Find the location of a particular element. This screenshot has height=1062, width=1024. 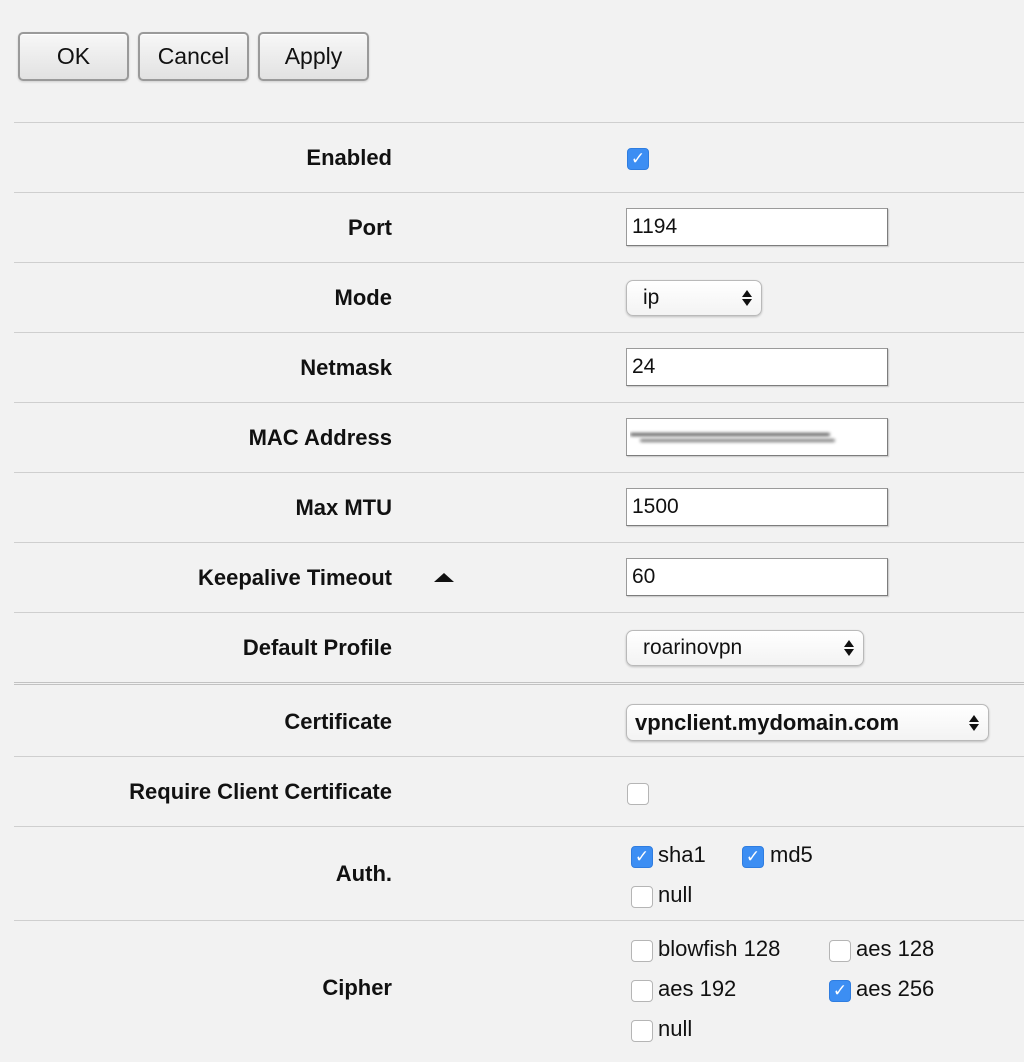

triangle-up-icon is located at coordinates (444, 577).